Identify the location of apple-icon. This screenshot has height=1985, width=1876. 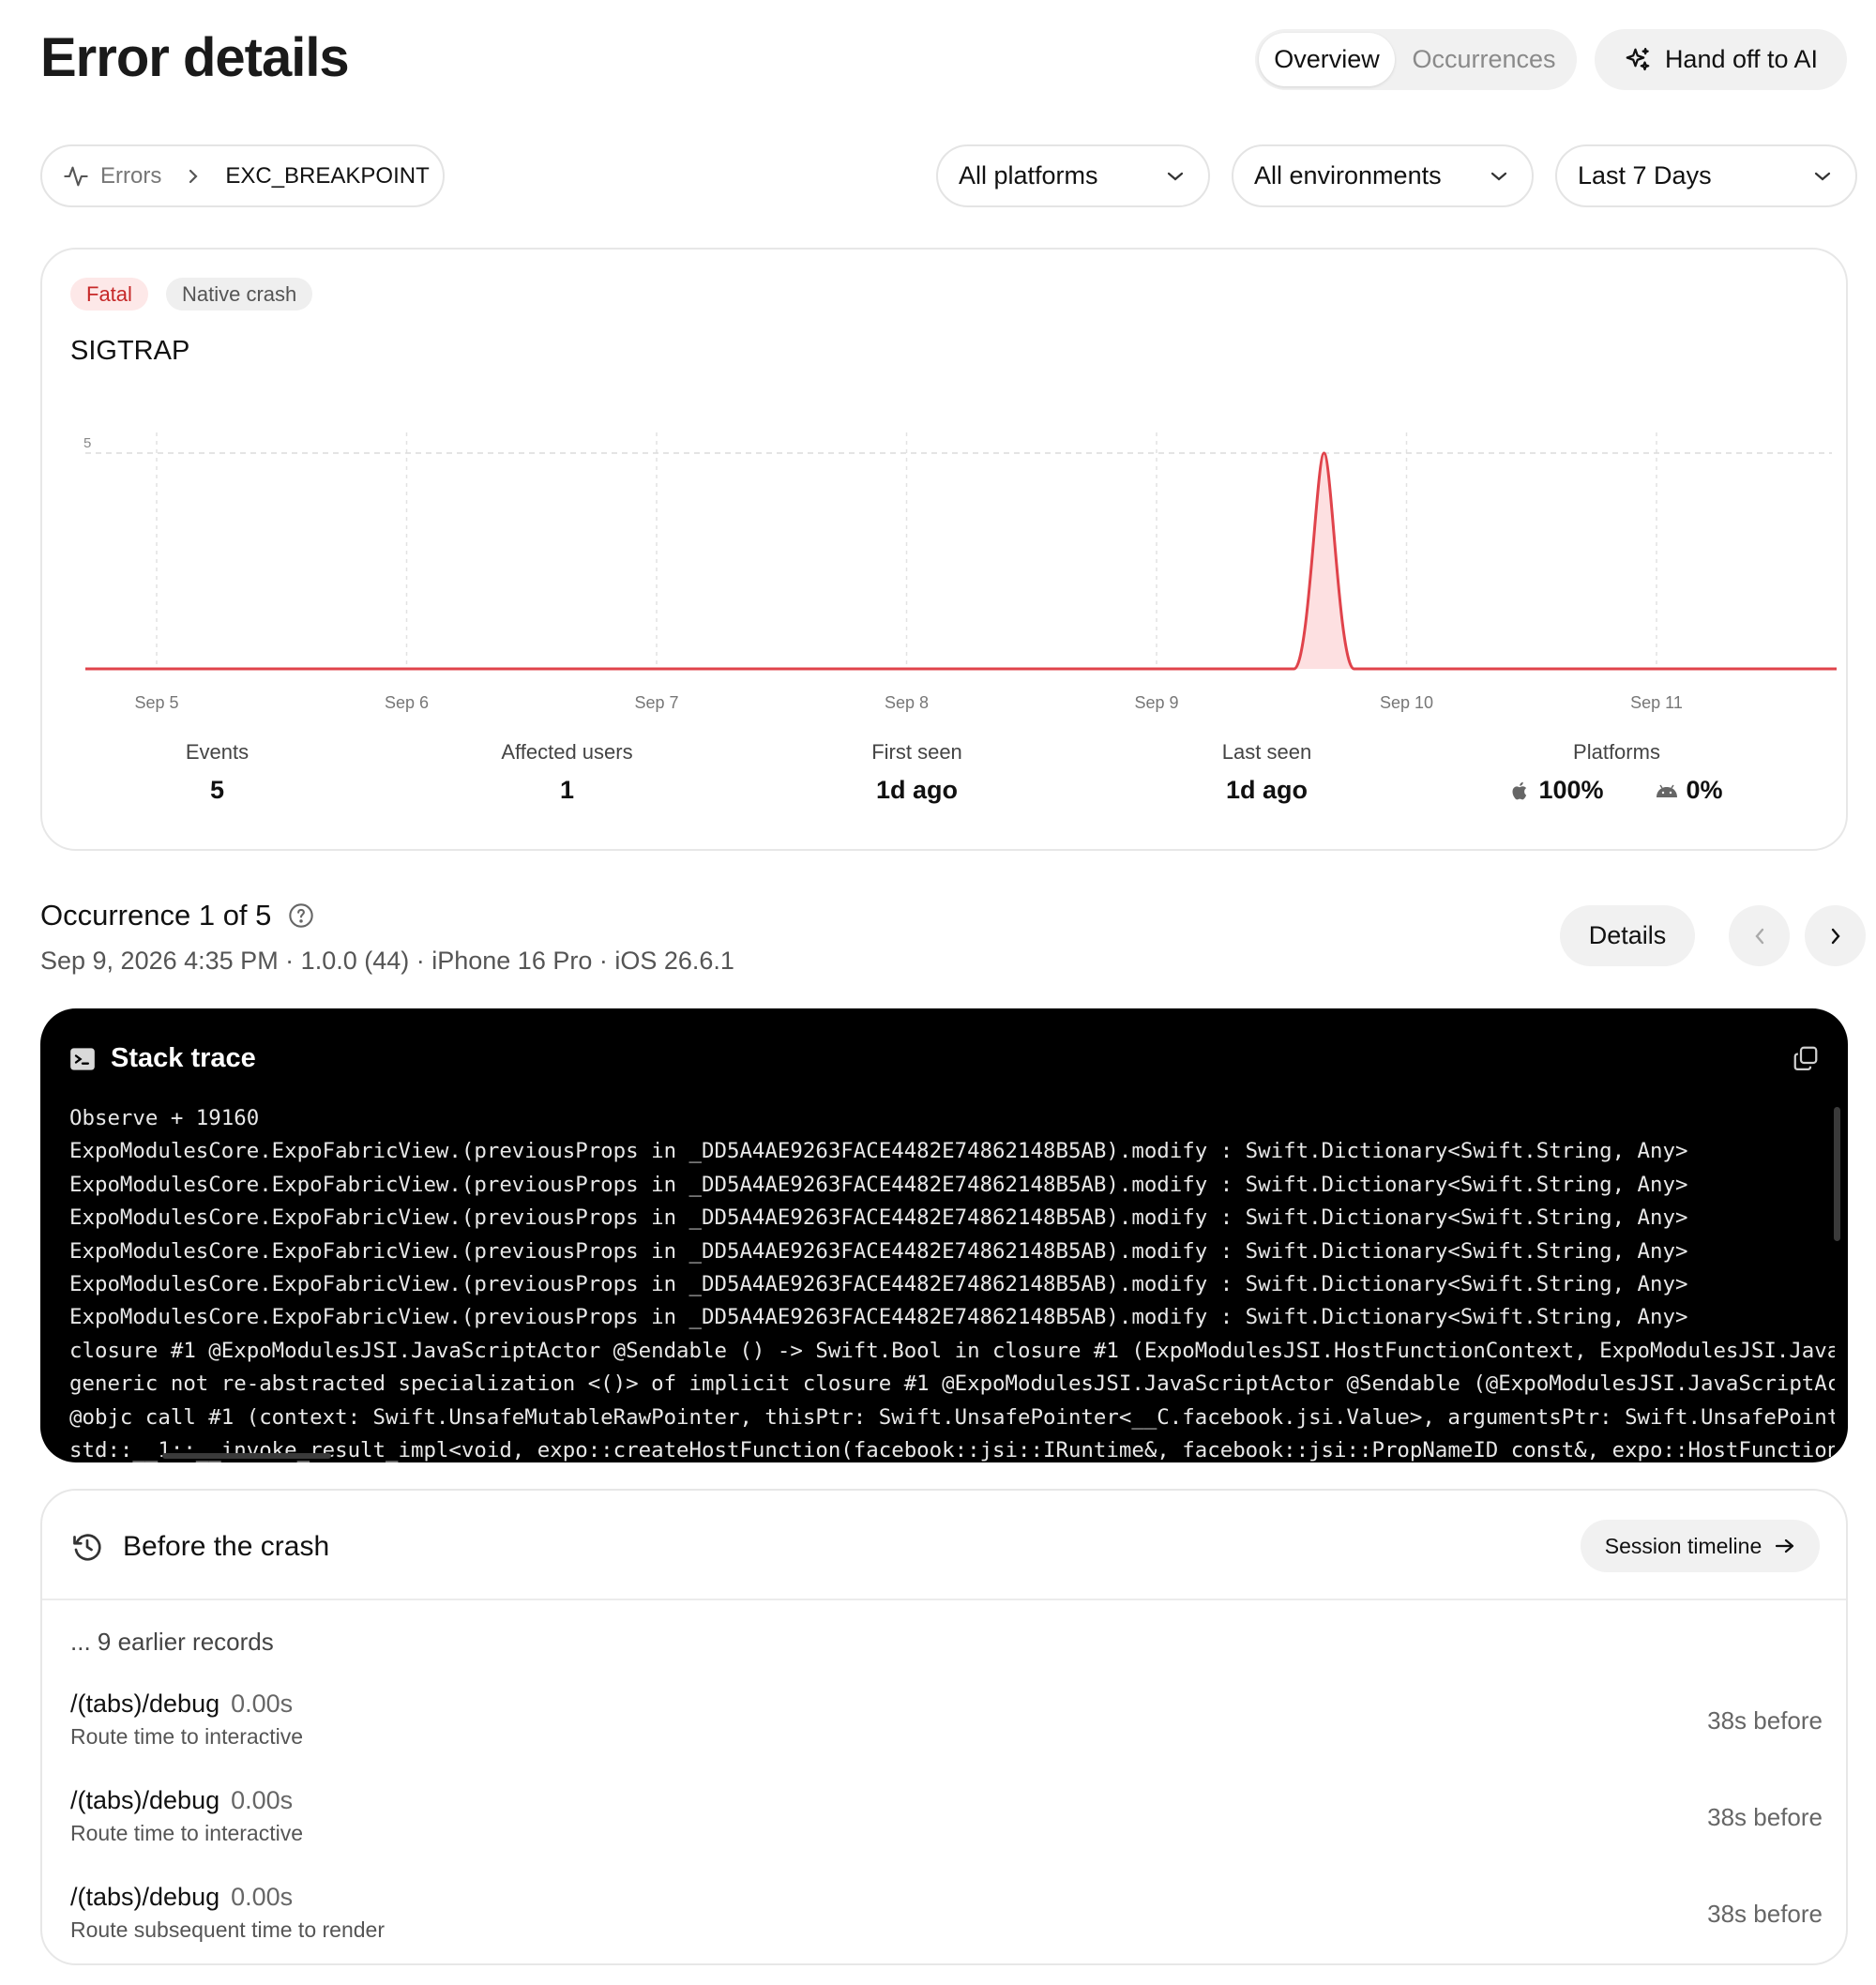
(1519, 790).